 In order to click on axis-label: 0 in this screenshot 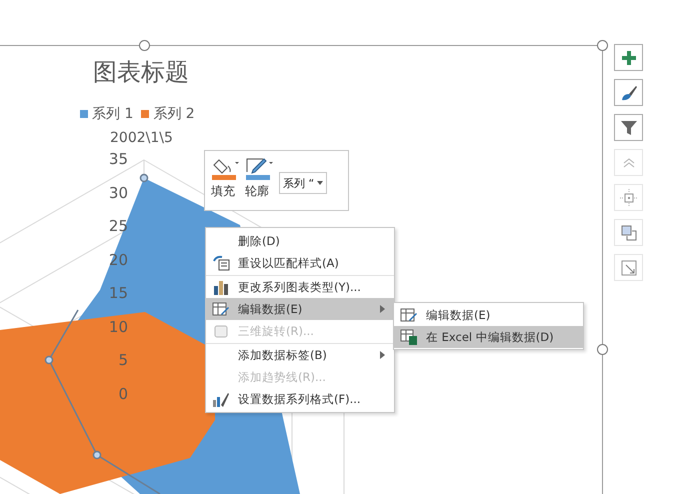, I will do `click(123, 394)`.